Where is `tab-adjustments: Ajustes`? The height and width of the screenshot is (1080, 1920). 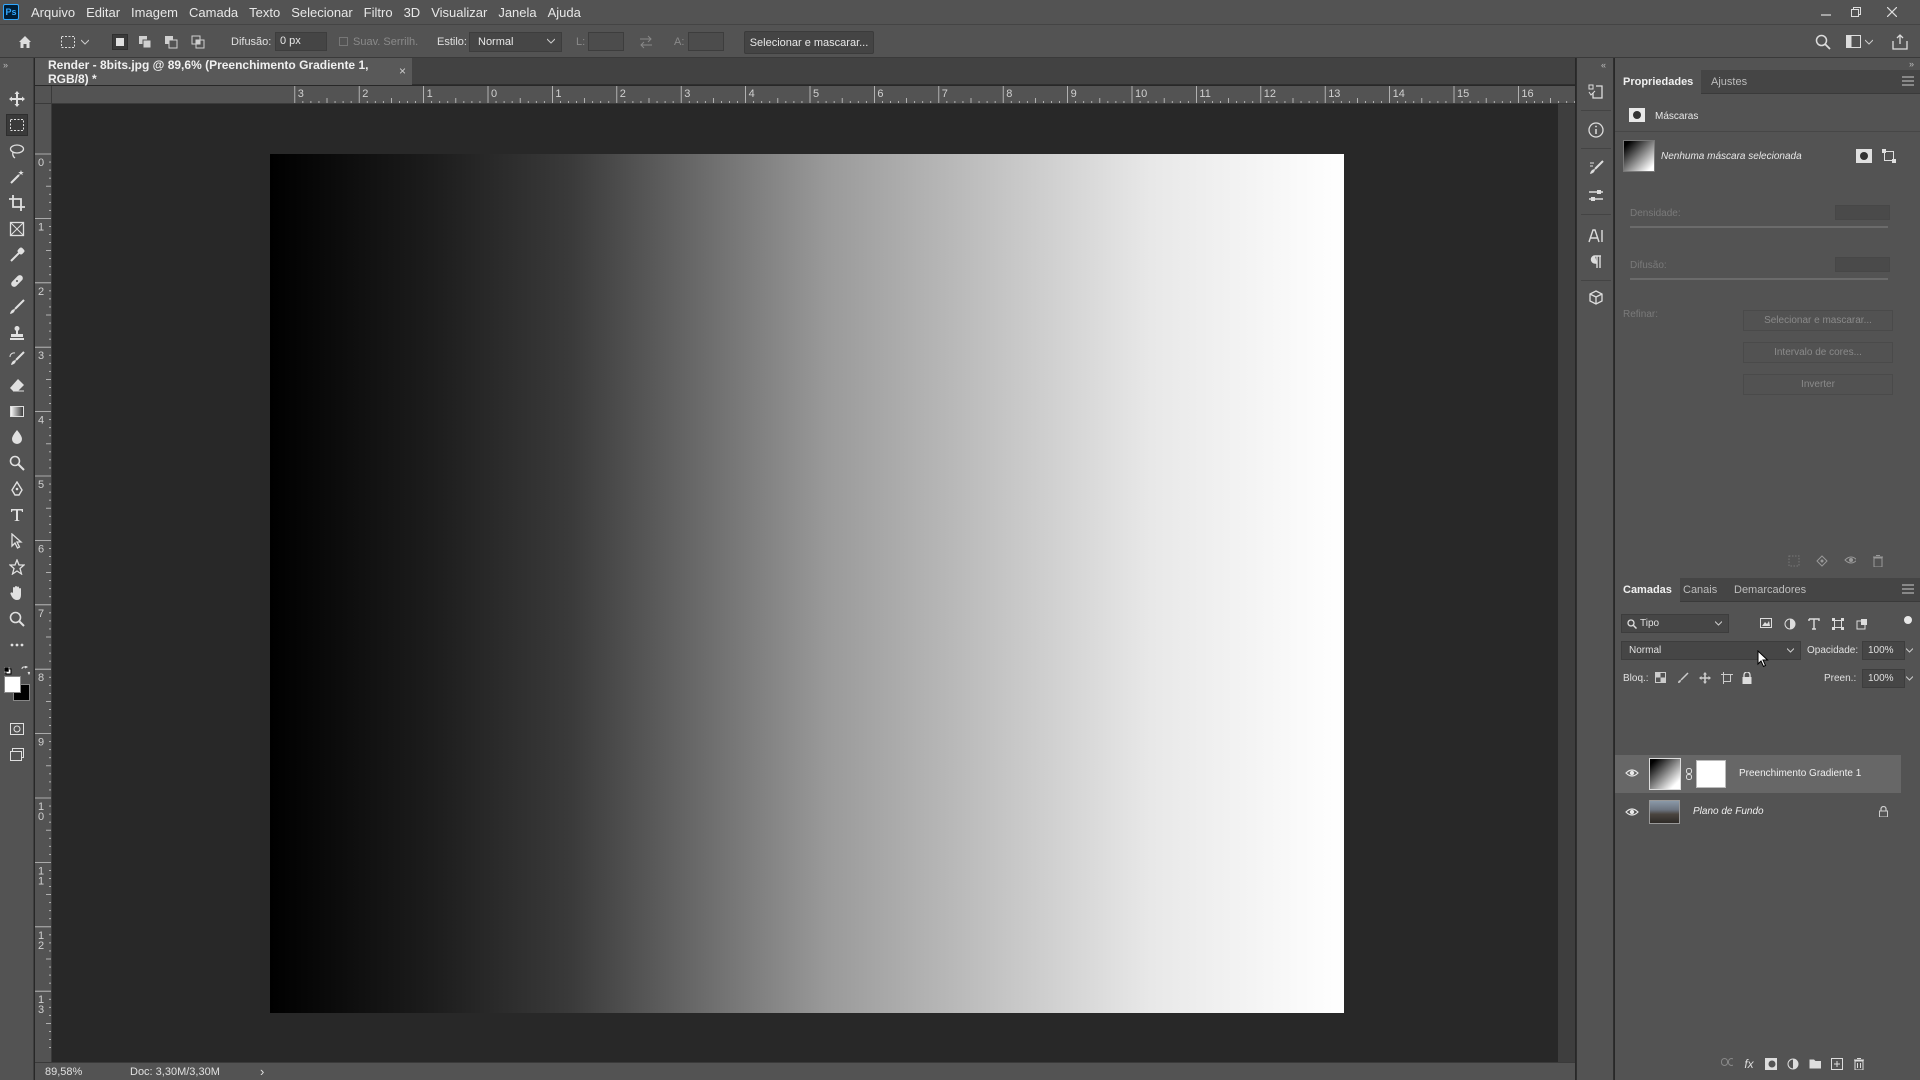 tab-adjustments: Ajustes is located at coordinates (1729, 82).